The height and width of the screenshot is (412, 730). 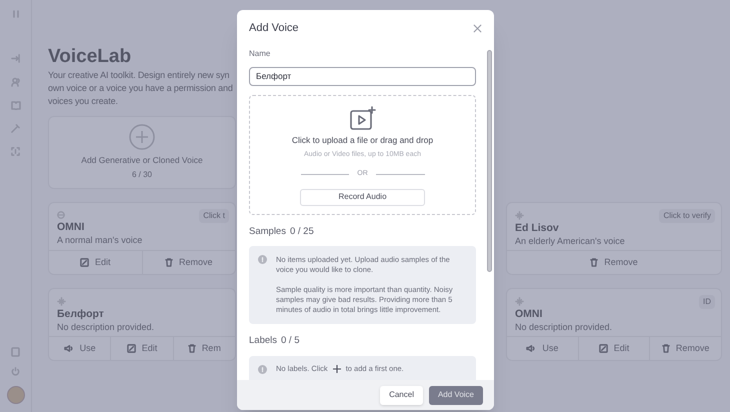 What do you see at coordinates (302, 232) in the screenshot?
I see `count-text: 0 / 25` at bounding box center [302, 232].